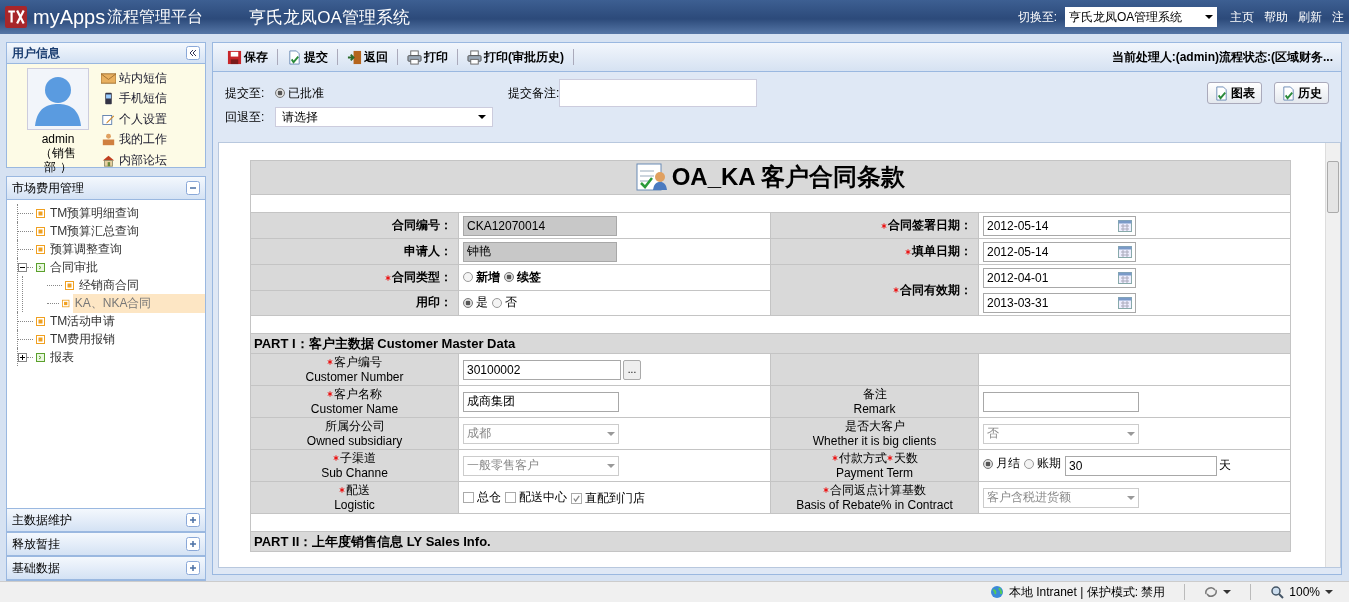 Image resolution: width=1349 pixels, height=602 pixels. Describe the element at coordinates (95, 231) in the screenshot. I see `tree-item: TM预算汇总查询` at that location.